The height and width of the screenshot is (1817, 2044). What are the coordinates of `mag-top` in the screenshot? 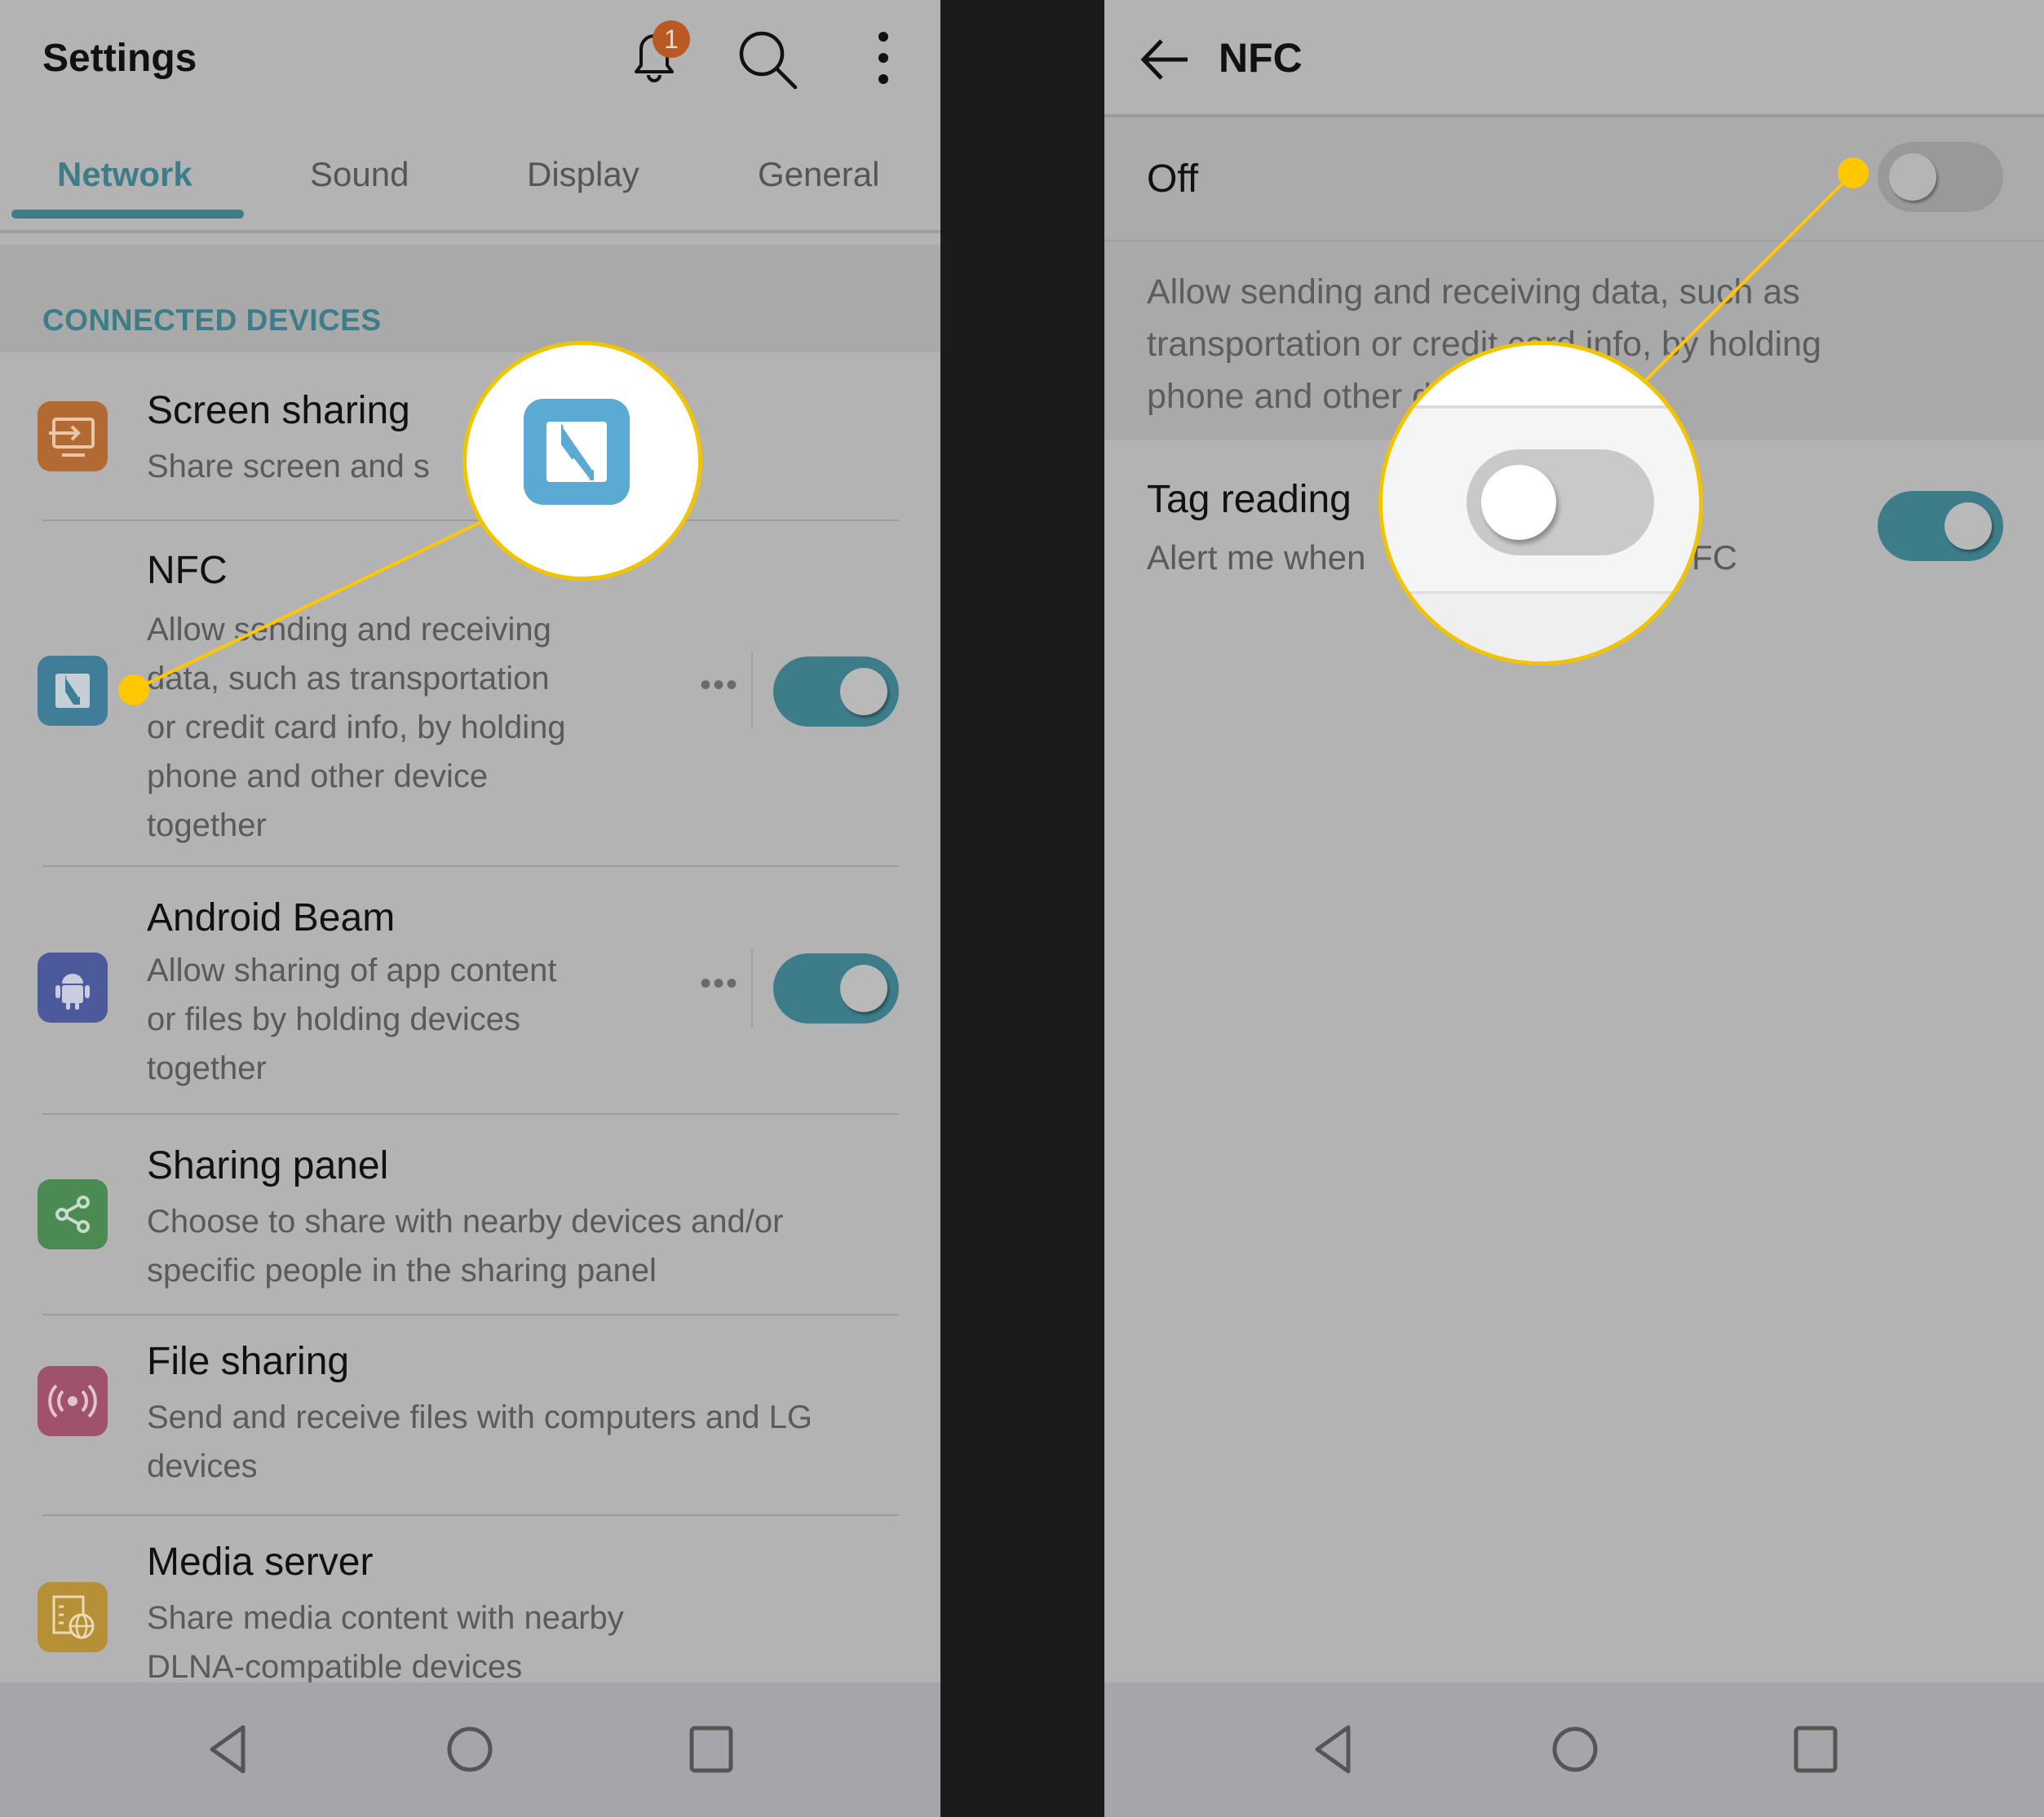 It's located at (1541, 375).